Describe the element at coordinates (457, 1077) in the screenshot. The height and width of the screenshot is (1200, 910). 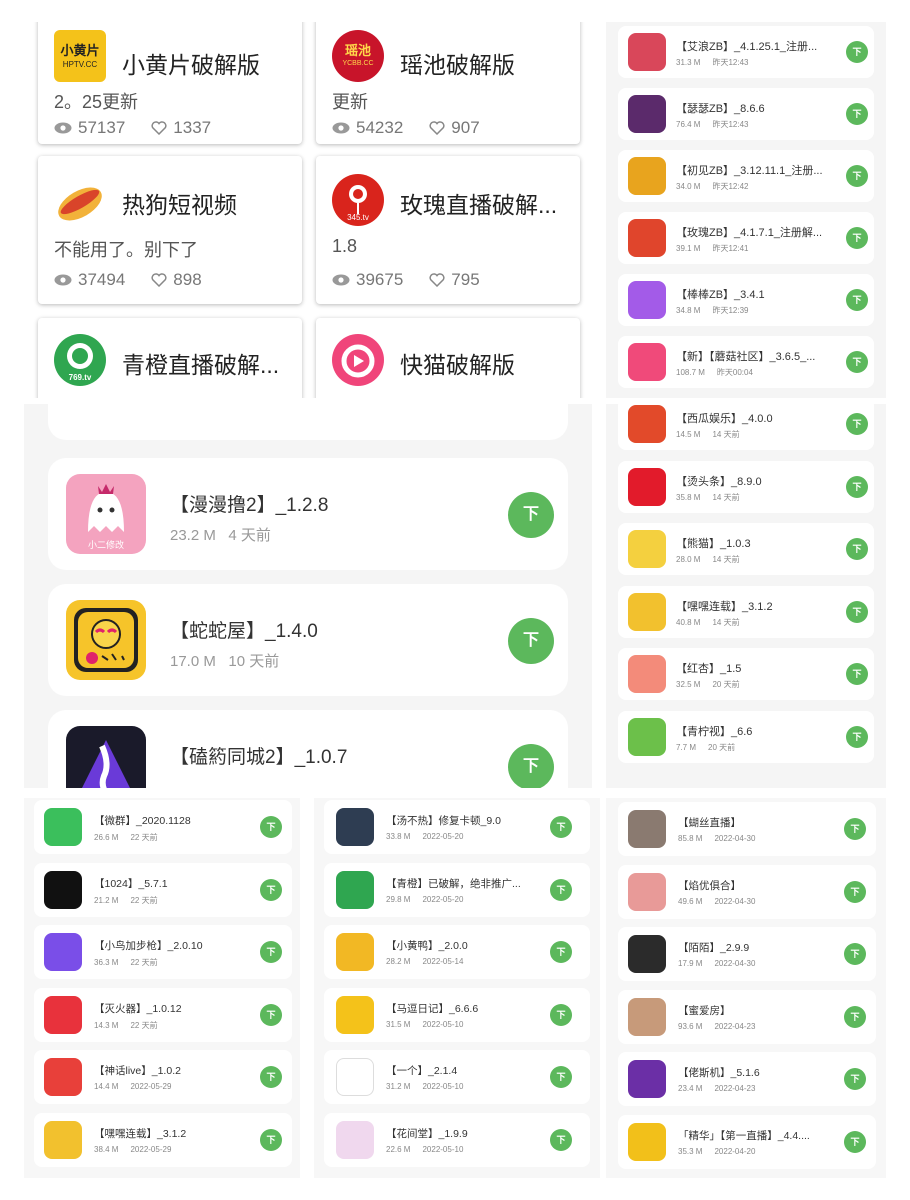
I see `list-item: 【一个】_2.1.4 31.2 M 2022-05-10 下` at that location.